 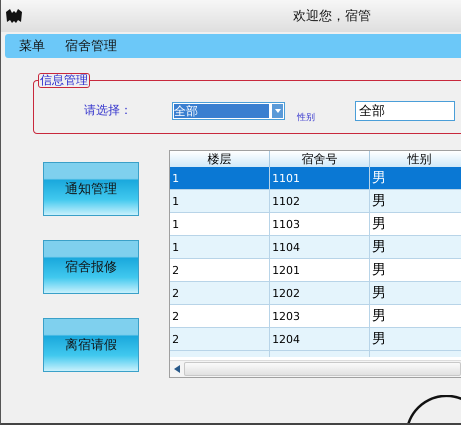 What do you see at coordinates (228, 111) in the screenshot?
I see `select-dropdown: 全部` at bounding box center [228, 111].